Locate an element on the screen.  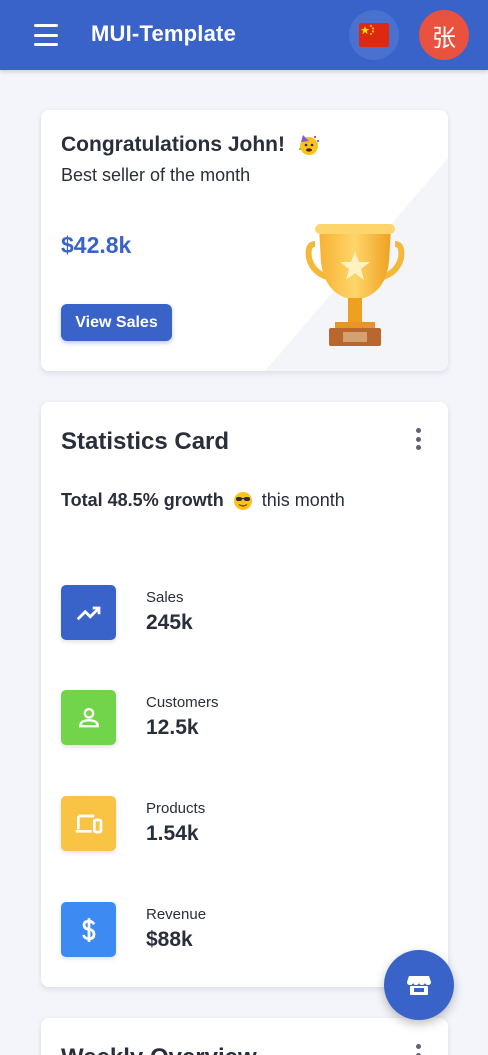
menu-icon is located at coordinates (46, 35).